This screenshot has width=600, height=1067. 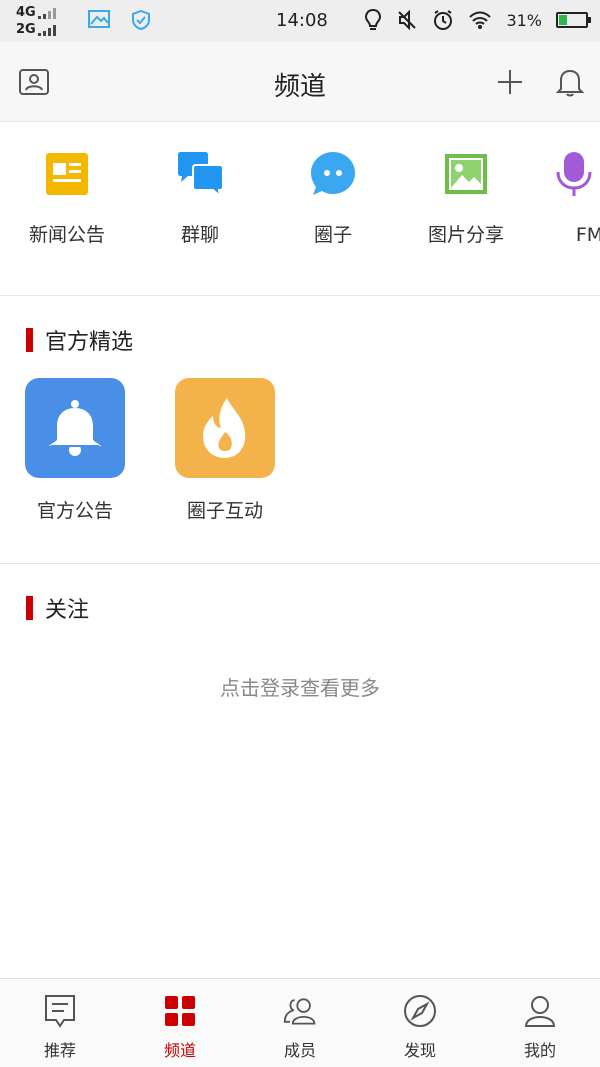 I want to click on battery-percent: 31%, so click(x=524, y=20).